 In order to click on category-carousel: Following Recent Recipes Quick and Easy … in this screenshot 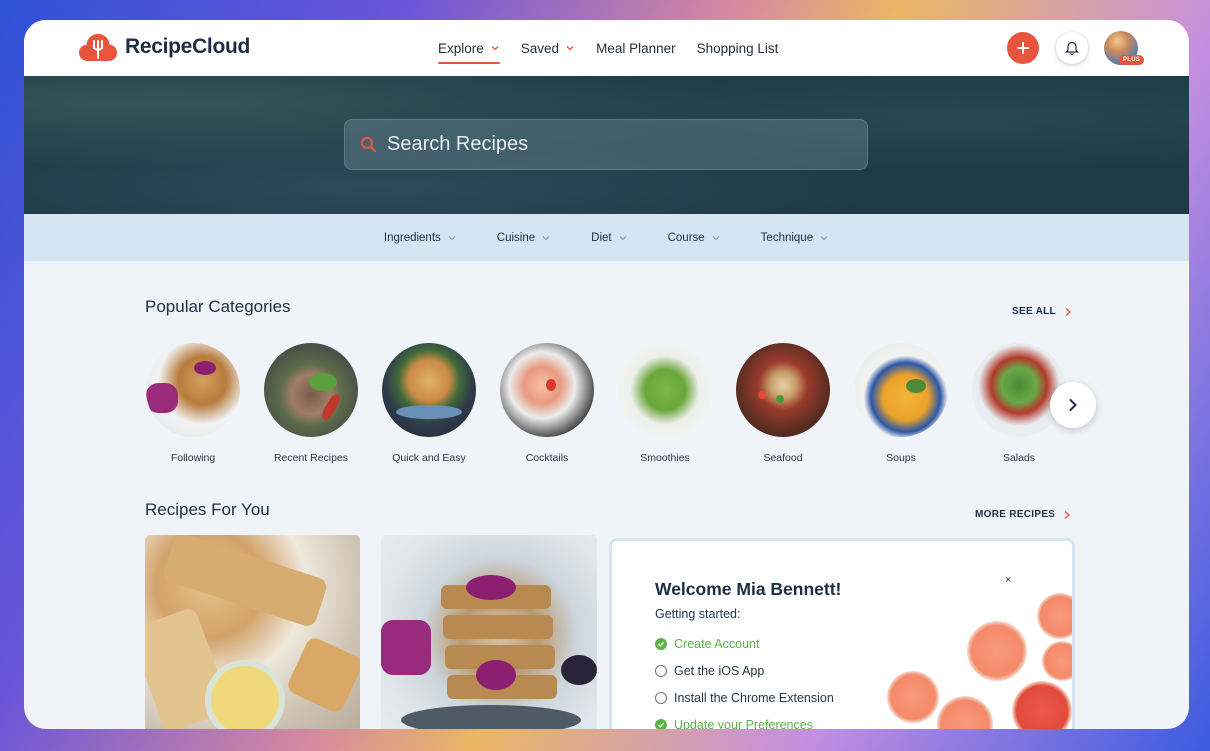, I will do `click(615, 403)`.